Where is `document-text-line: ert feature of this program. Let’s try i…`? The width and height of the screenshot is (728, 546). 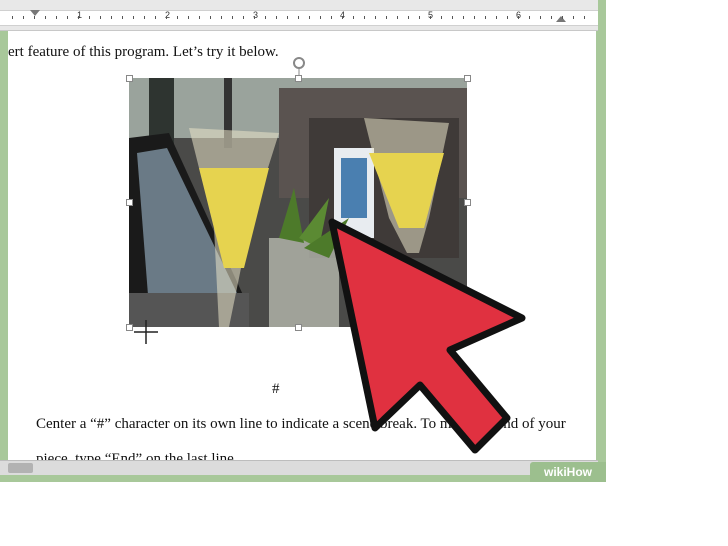
document-text-line: ert feature of this program. Let’s try i… is located at coordinates (143, 52).